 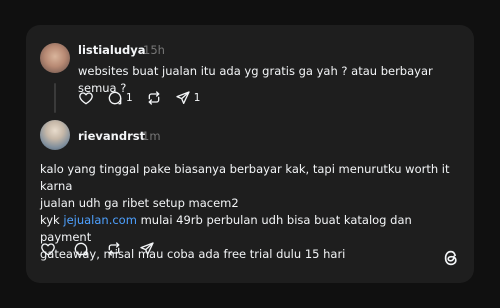 What do you see at coordinates (129, 98) in the screenshot?
I see `reply-count: 1` at bounding box center [129, 98].